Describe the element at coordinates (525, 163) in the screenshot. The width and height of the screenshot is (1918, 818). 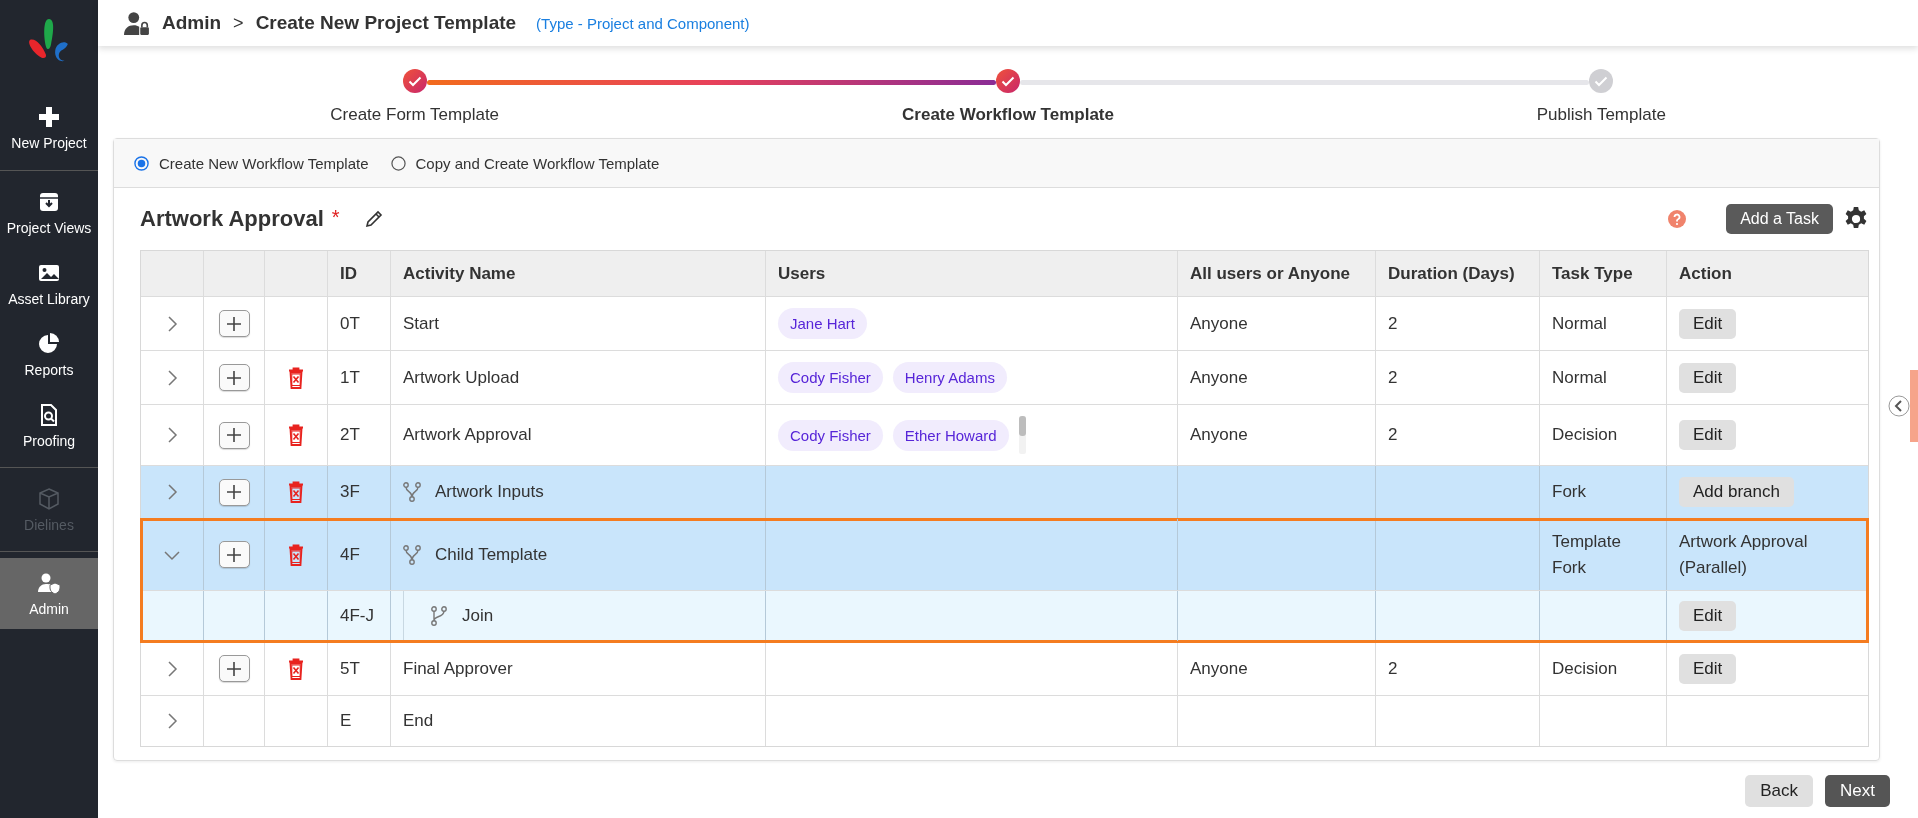
I see `radio-option: Copy and Create Workflow Template` at that location.